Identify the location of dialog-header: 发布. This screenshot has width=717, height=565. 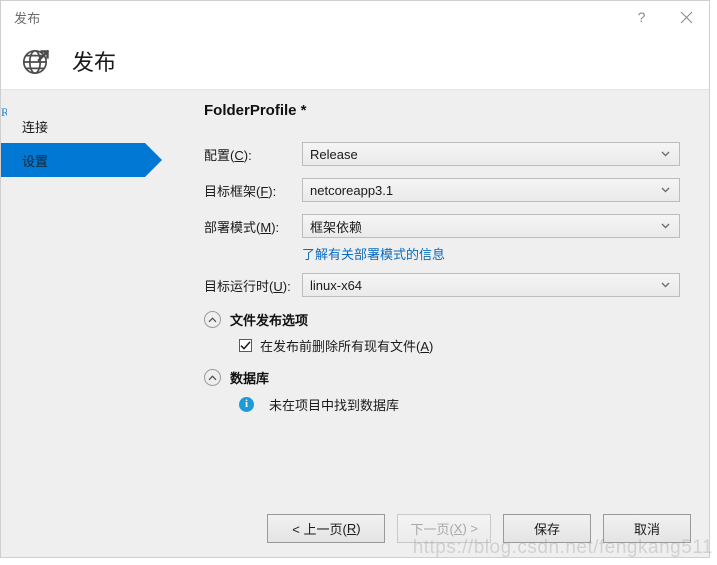
(355, 61).